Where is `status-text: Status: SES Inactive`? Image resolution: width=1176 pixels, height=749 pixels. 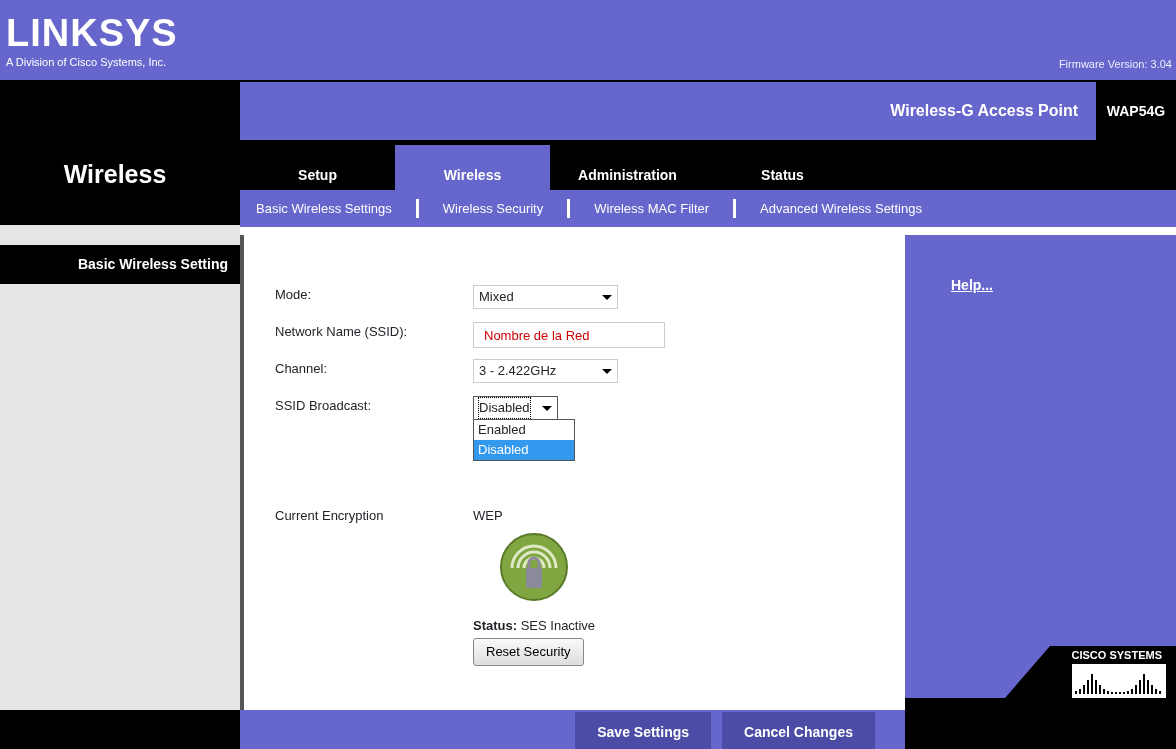 status-text: Status: SES Inactive is located at coordinates (534, 625).